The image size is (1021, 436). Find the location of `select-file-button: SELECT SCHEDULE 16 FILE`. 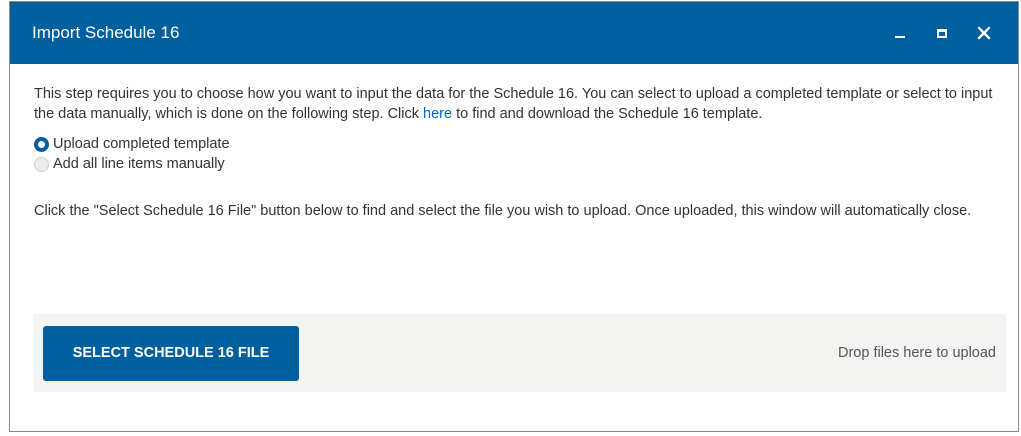

select-file-button: SELECT SCHEDULE 16 FILE is located at coordinates (171, 353).